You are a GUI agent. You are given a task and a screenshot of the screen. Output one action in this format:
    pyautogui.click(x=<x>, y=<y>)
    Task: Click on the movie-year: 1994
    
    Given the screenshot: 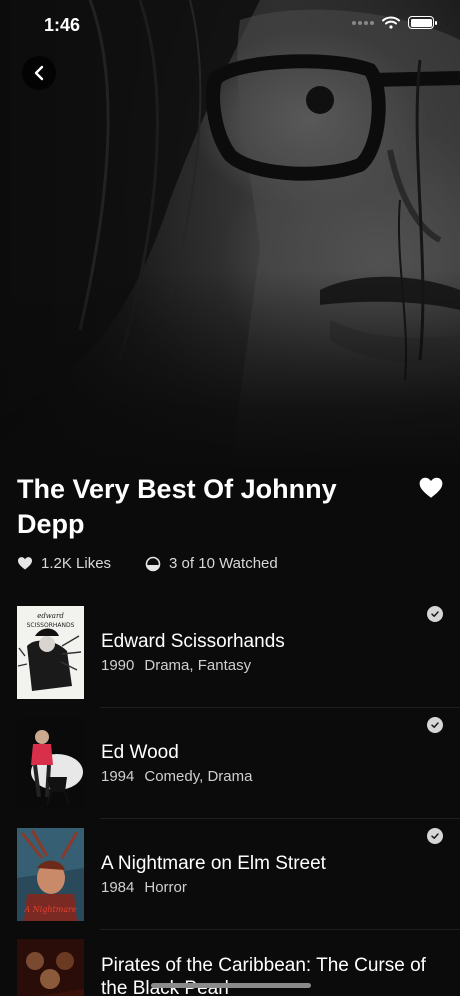 What is the action you would take?
    pyautogui.click(x=118, y=776)
    